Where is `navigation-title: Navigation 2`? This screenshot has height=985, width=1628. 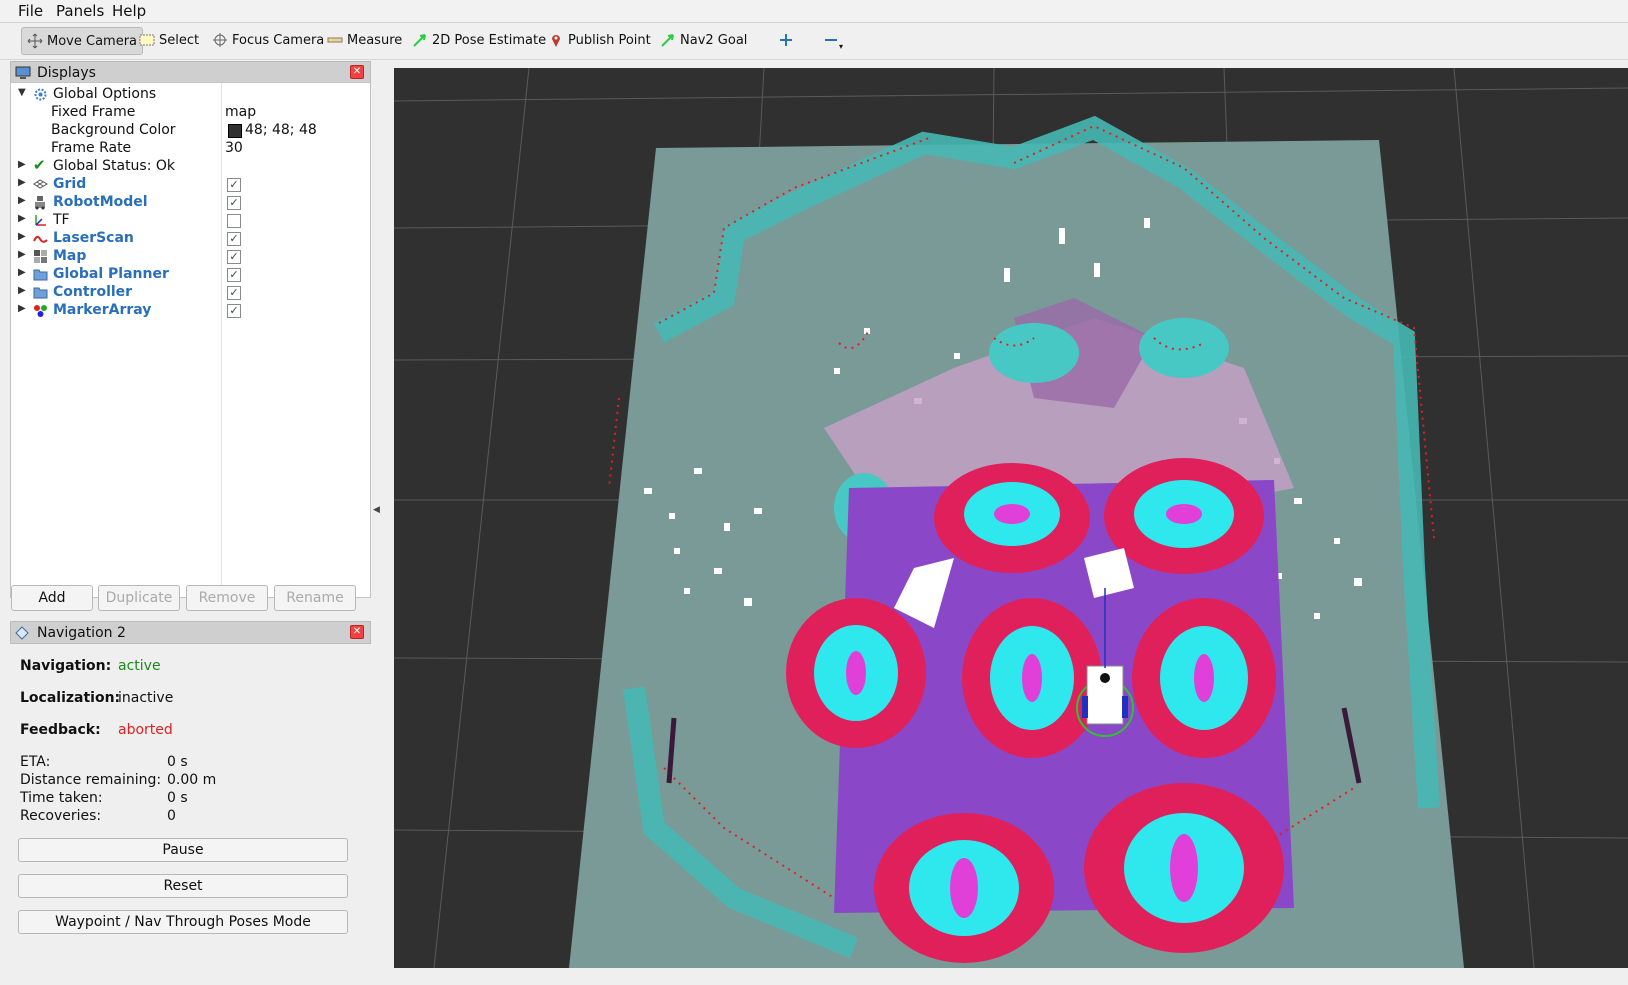
navigation-title: Navigation 2 is located at coordinates (81, 632).